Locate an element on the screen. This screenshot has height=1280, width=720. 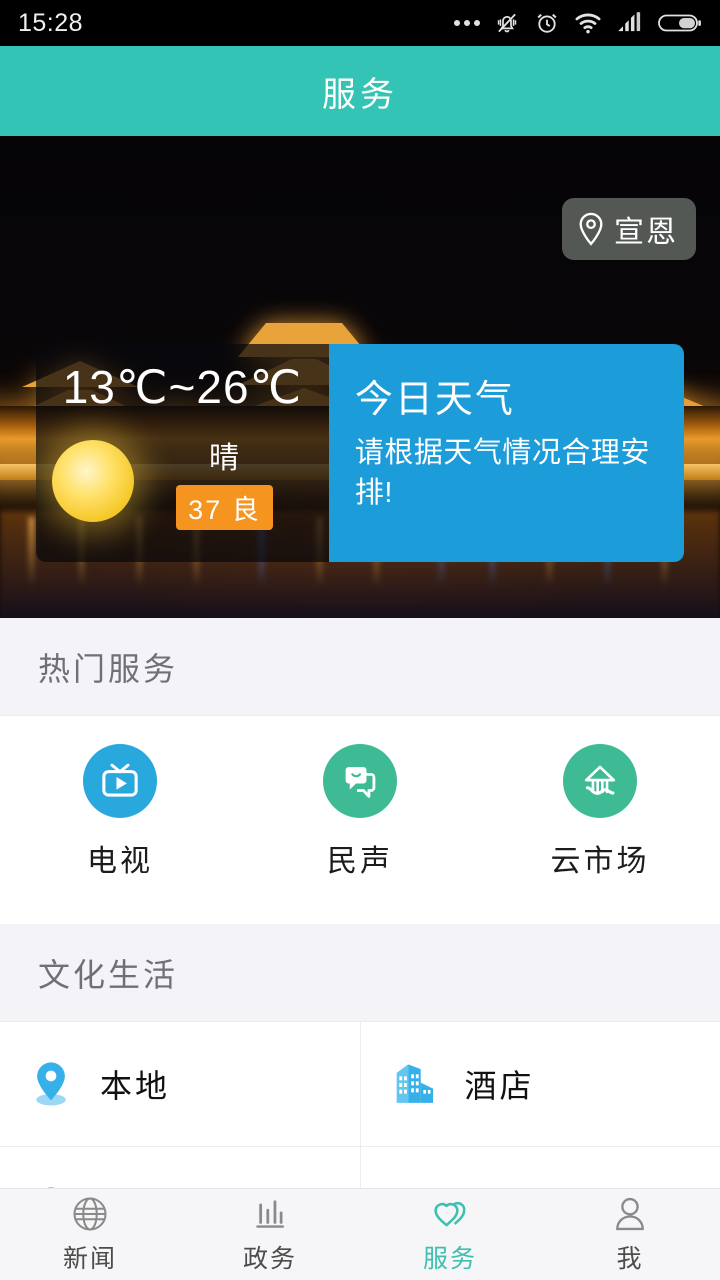
tab-label: 新闻 is located at coordinates (89, 1258).